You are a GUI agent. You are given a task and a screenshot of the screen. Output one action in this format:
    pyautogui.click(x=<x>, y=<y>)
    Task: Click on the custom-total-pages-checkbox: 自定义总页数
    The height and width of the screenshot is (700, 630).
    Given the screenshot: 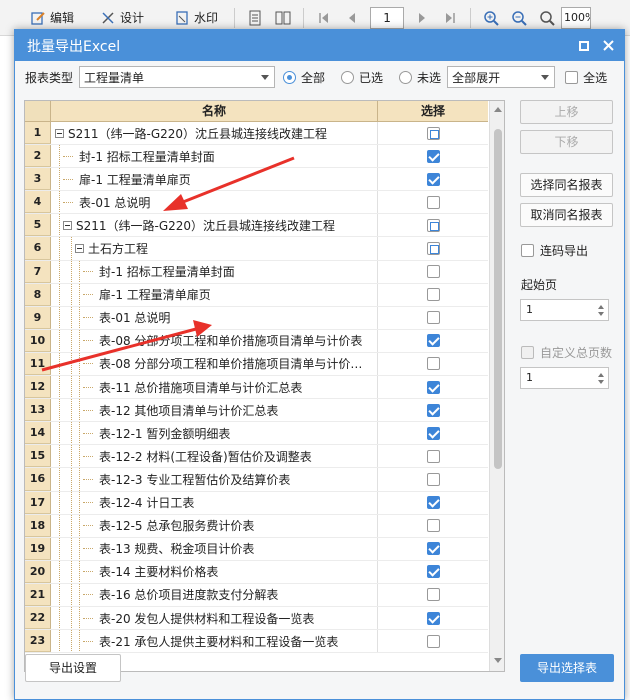 What is the action you would take?
    pyautogui.click(x=566, y=352)
    